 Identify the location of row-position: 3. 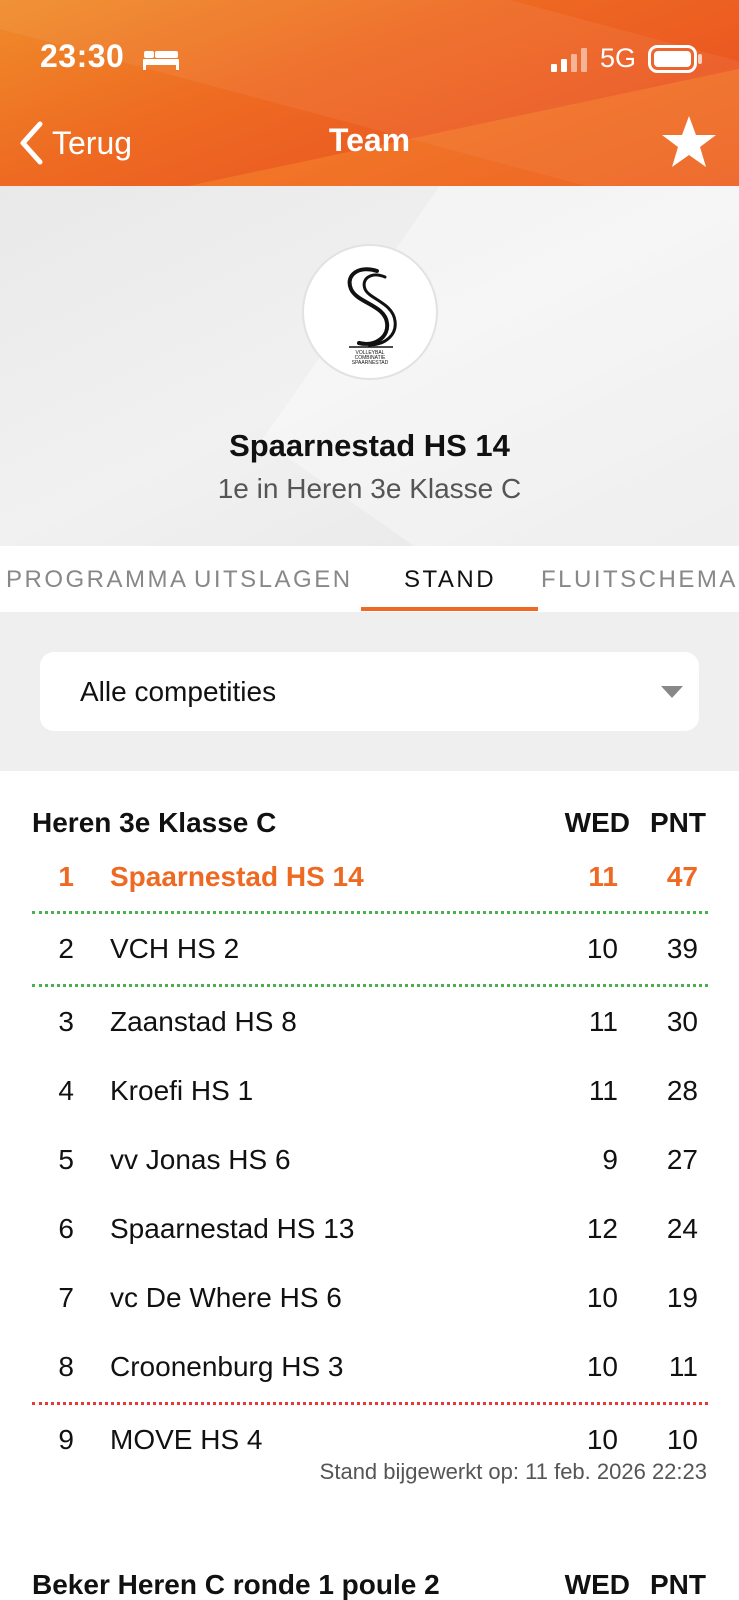
(66, 1021).